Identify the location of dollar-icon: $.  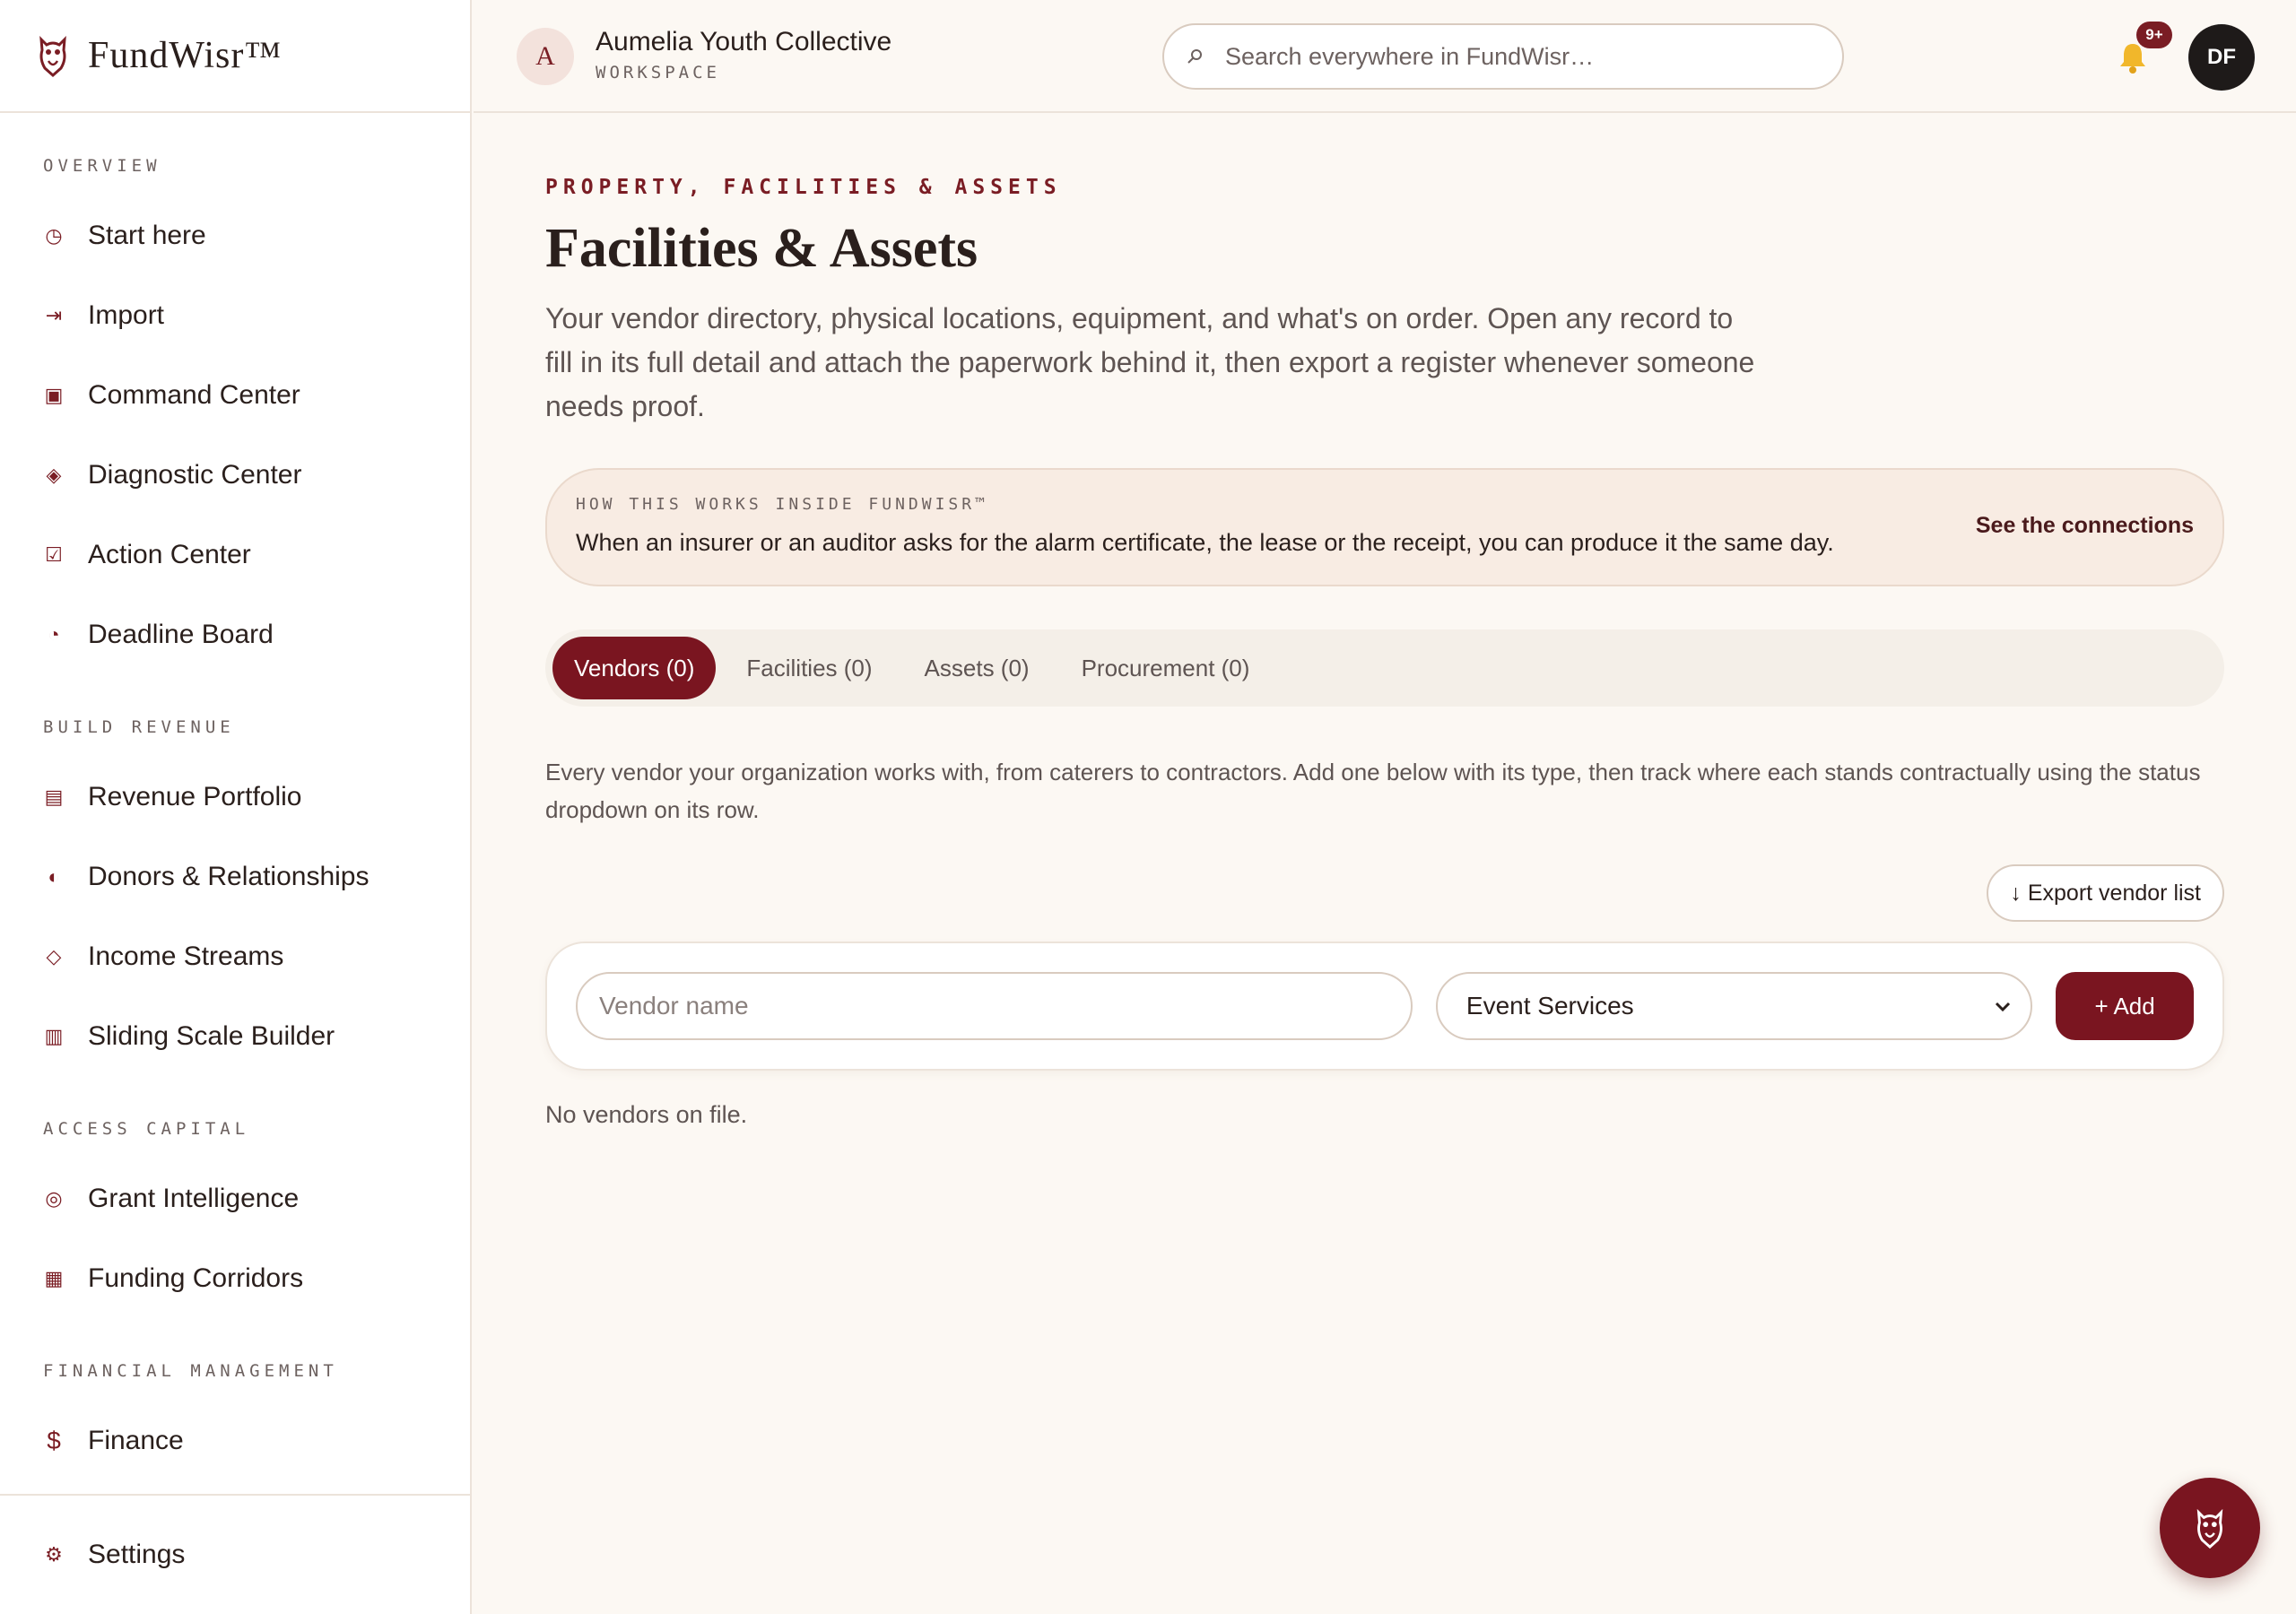
(54, 1440).